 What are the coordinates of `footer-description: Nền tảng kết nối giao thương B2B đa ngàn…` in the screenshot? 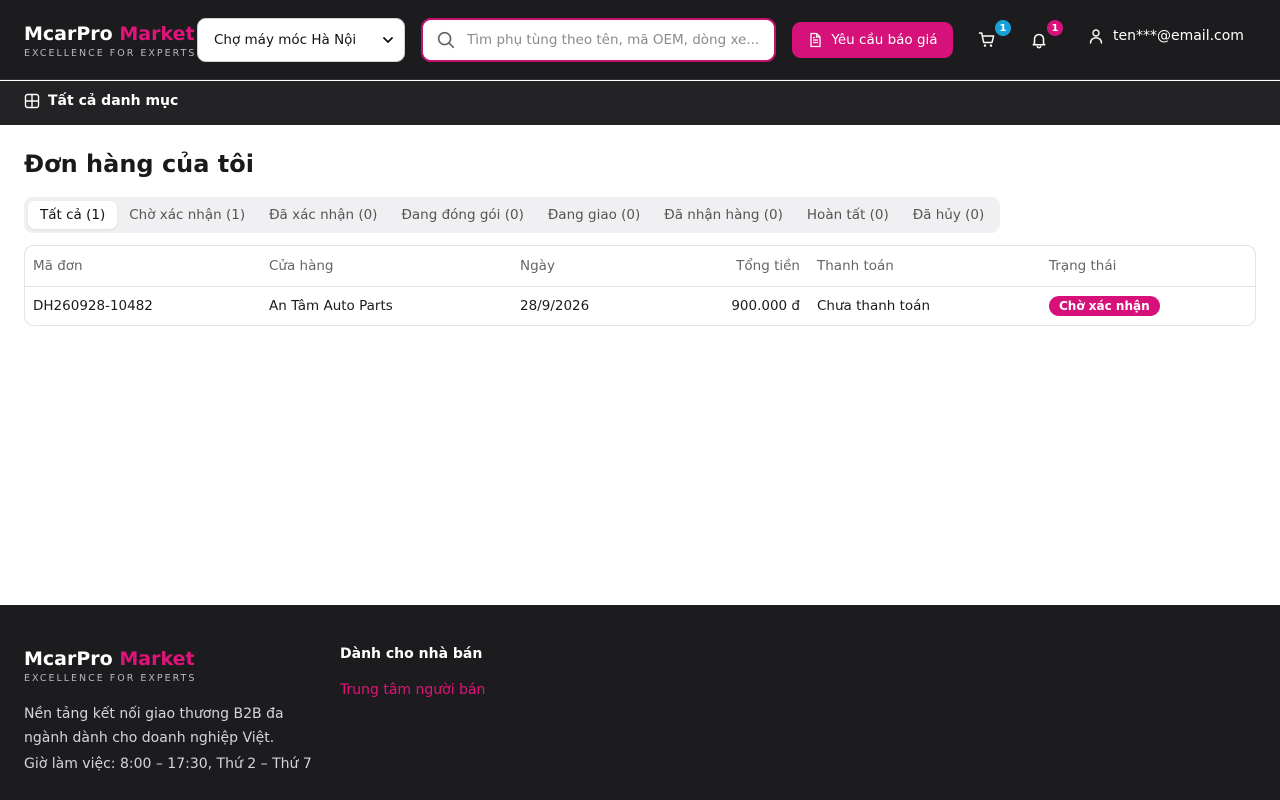 It's located at (154, 726).